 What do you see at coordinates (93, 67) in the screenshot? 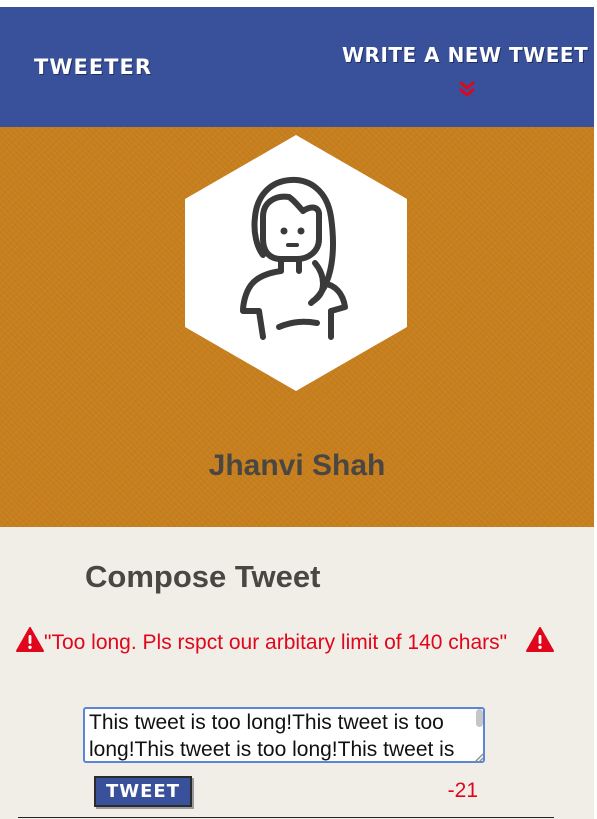
I see `brand-logo: TWEETER` at bounding box center [93, 67].